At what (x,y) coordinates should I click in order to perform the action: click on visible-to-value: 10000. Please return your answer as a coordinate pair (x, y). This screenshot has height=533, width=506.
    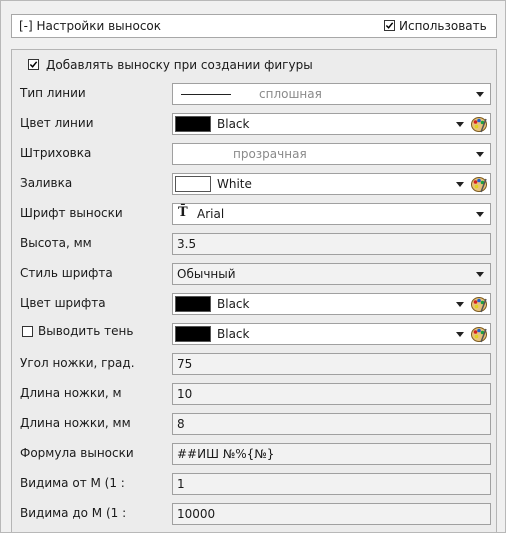
    Looking at the image, I should click on (196, 514).